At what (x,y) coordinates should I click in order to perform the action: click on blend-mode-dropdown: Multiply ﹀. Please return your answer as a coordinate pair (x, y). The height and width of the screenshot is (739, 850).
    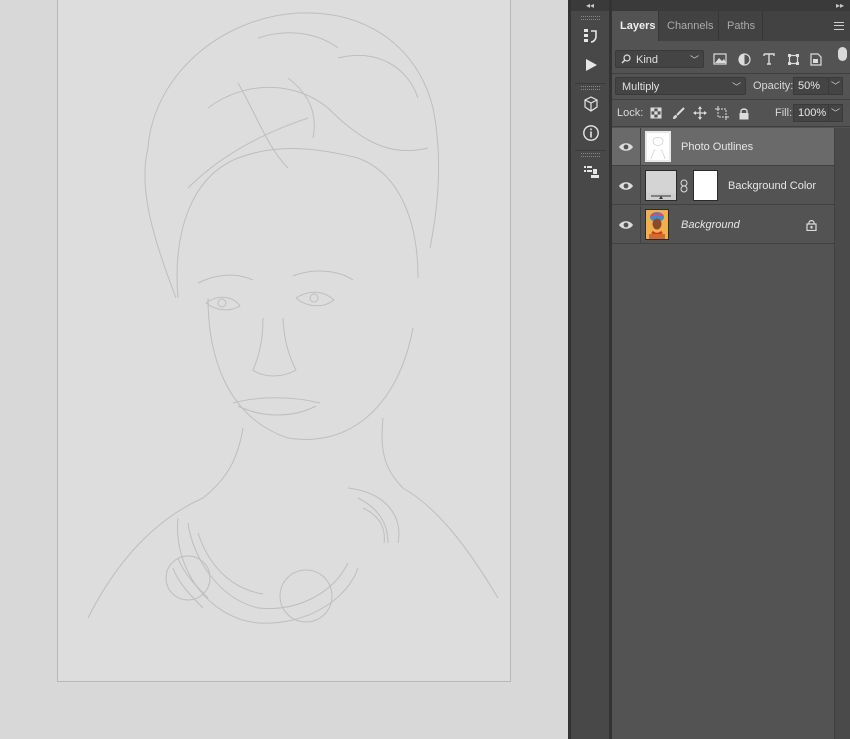
    Looking at the image, I should click on (680, 86).